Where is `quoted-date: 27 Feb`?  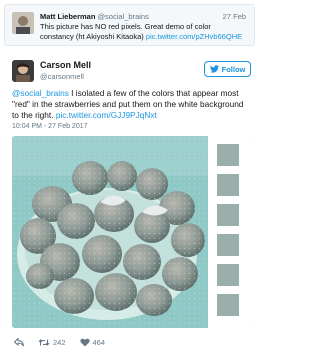
quoted-date: 27 Feb is located at coordinates (234, 16).